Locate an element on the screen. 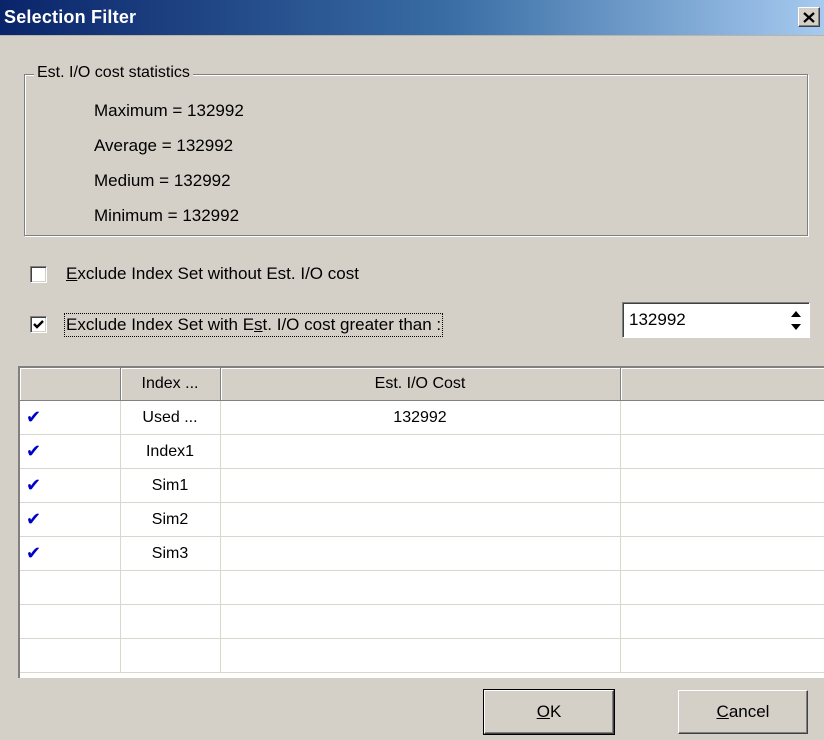 The width and height of the screenshot is (824, 740). stat-maximum: Maximum = 132992 is located at coordinates (169, 110).